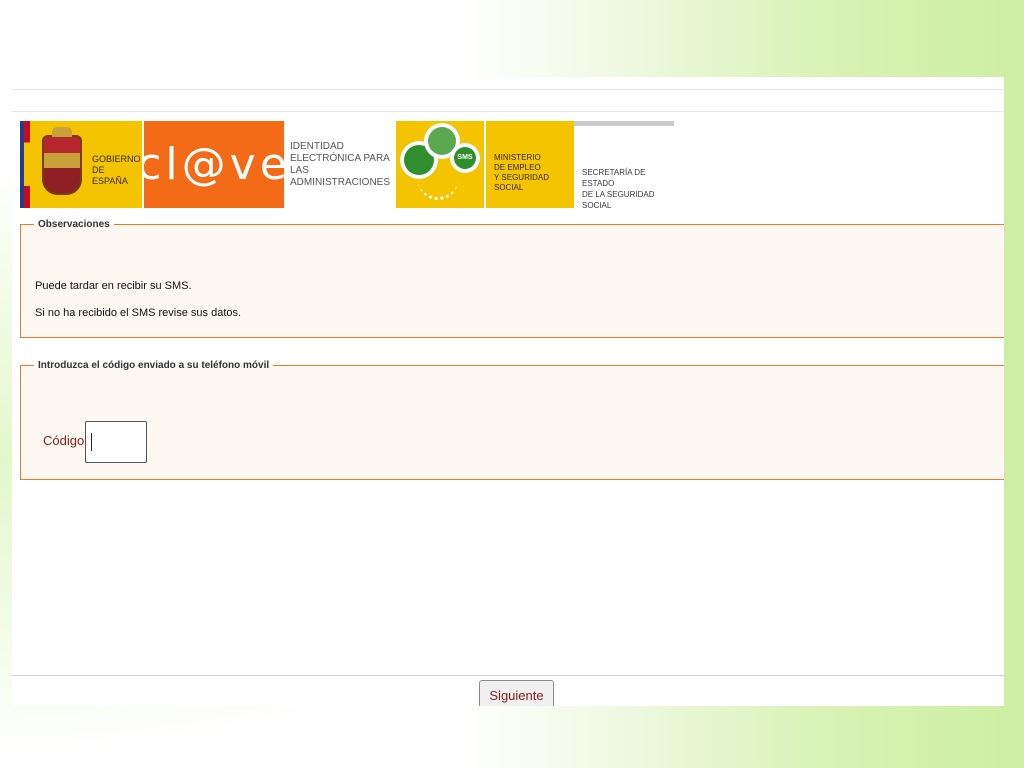  Describe the element at coordinates (508, 675) in the screenshot. I see `footer-divider` at that location.